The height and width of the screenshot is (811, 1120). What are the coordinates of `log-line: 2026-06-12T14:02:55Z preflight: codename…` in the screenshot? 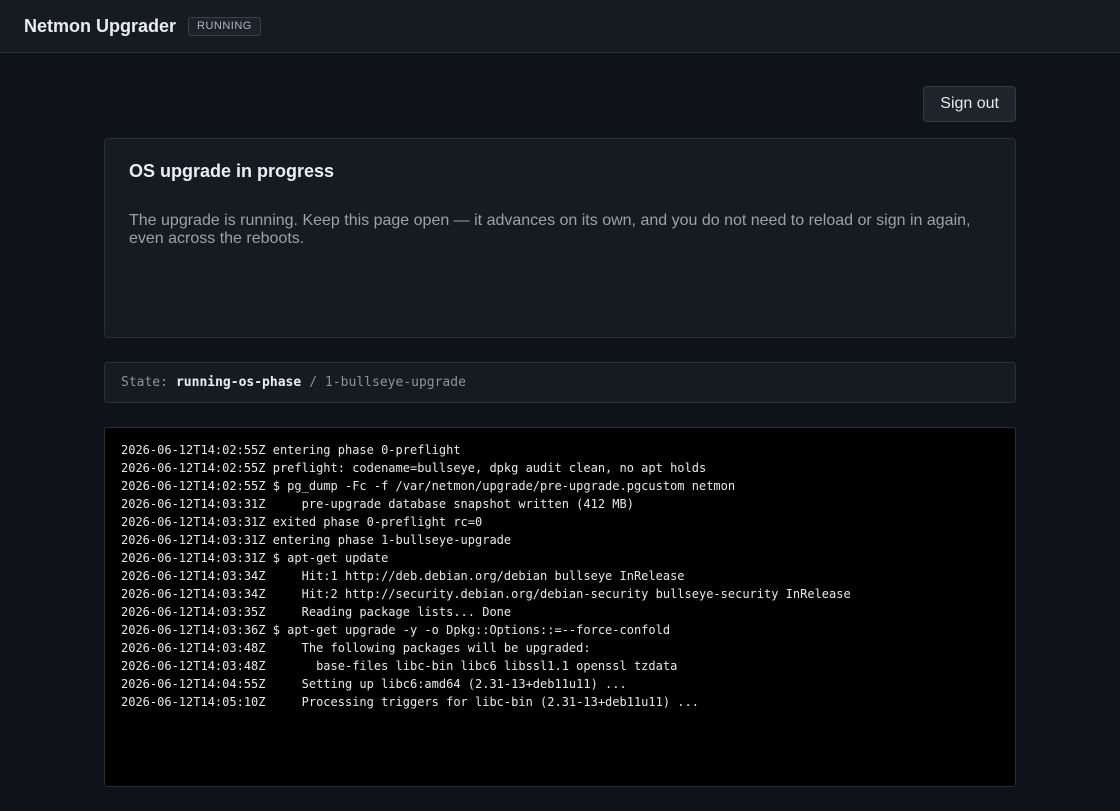 It's located at (414, 468).